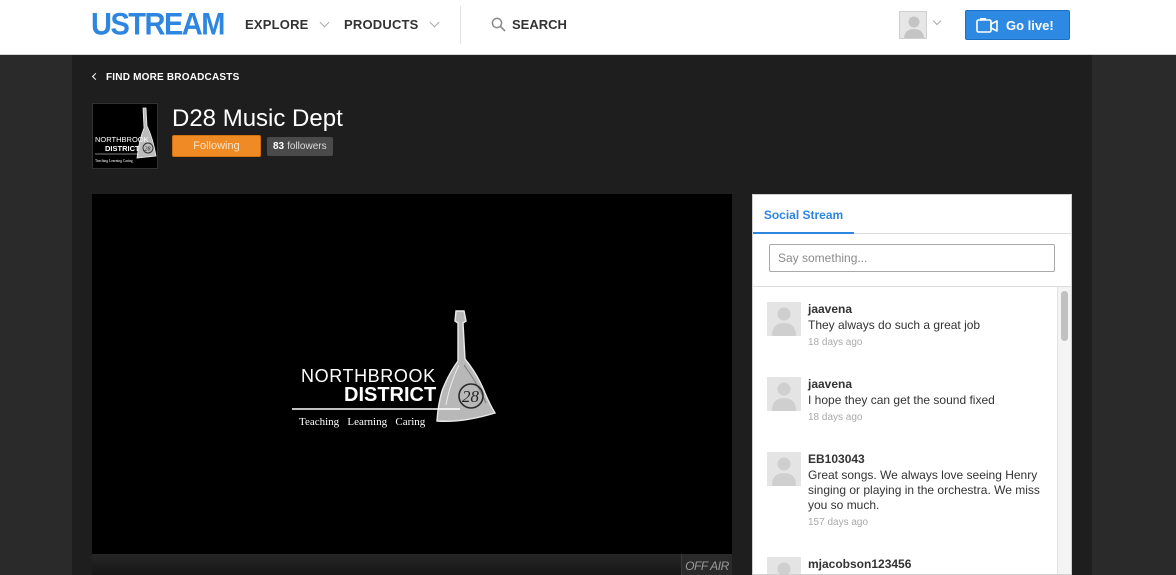 Image resolution: width=1176 pixels, height=575 pixels. What do you see at coordinates (859, 564) in the screenshot?
I see `post-username: mjacobson123456` at bounding box center [859, 564].